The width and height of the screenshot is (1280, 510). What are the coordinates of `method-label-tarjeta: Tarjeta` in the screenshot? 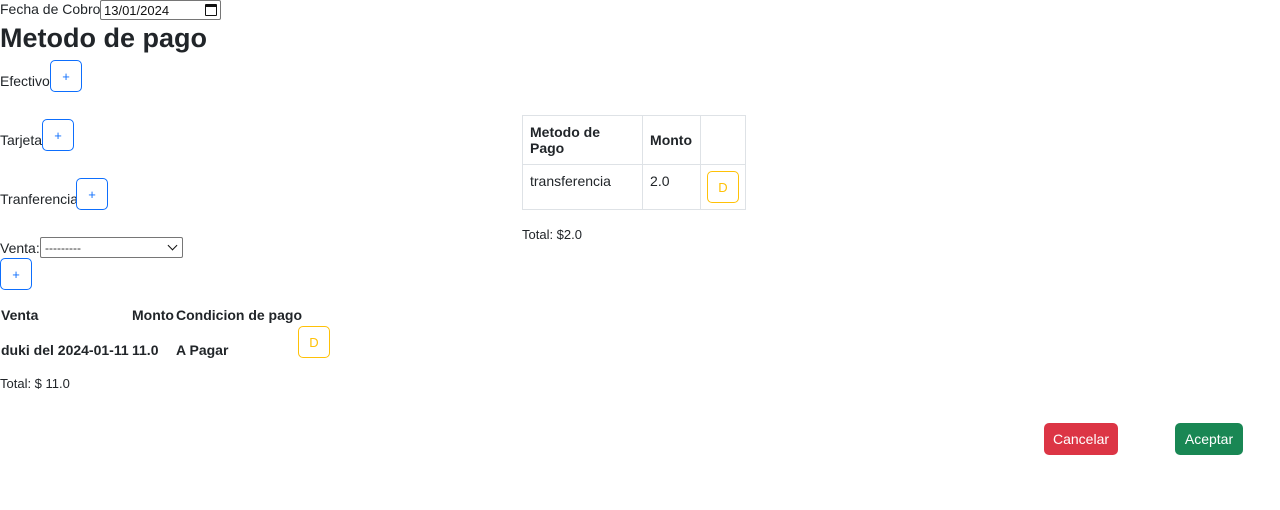 It's located at (21, 140).